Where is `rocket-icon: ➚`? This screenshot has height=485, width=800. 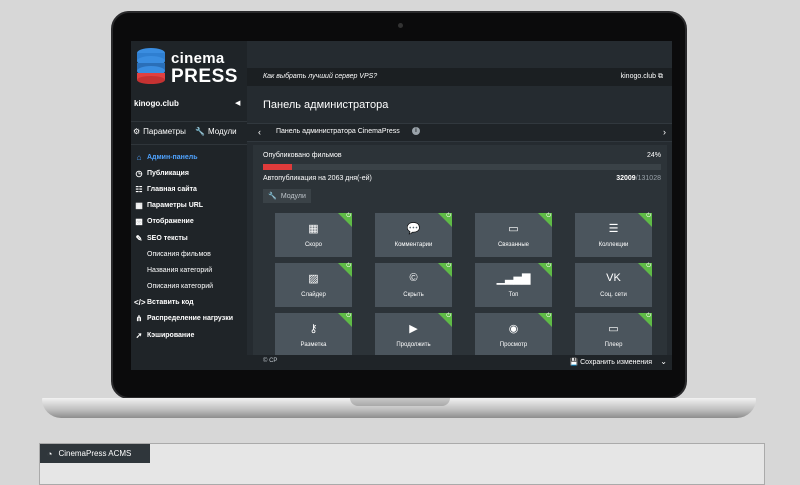 rocket-icon: ➚ is located at coordinates (139, 335).